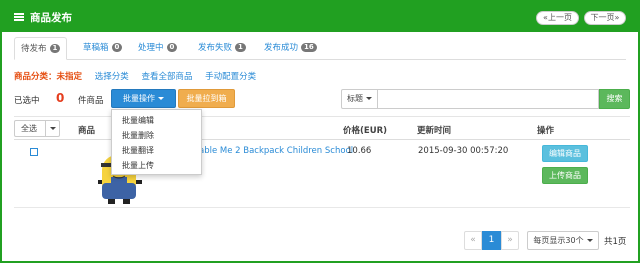 Image resolution: width=640 pixels, height=263 pixels. I want to click on per-page-label: 每页显示30个, so click(558, 240).